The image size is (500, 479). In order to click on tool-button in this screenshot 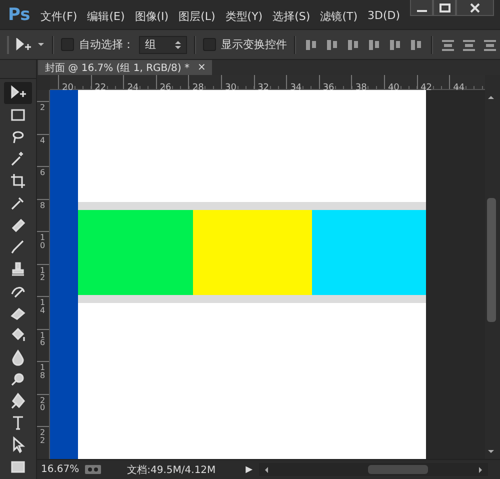, I will do `click(18, 93)`.